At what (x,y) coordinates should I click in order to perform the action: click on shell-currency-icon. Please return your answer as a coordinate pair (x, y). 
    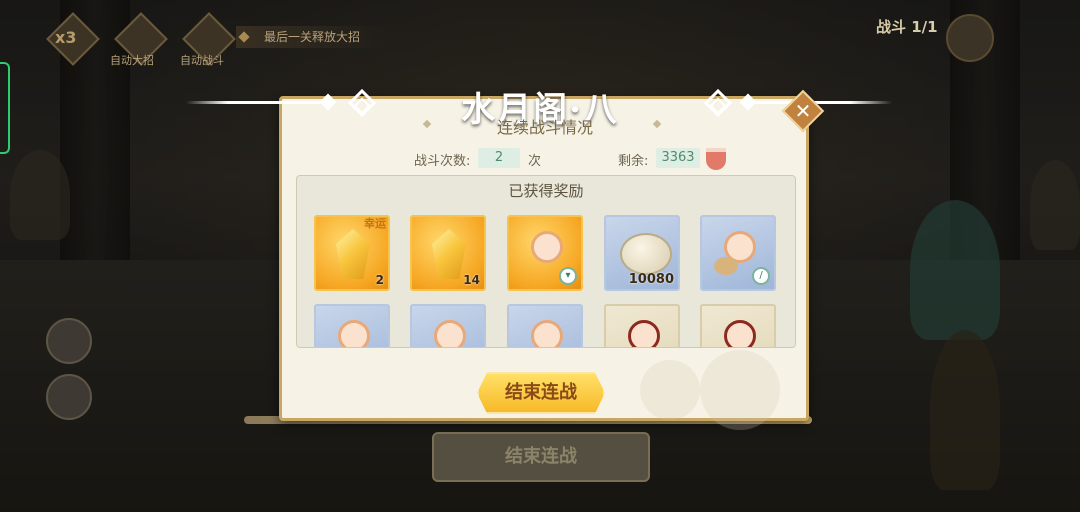
    Looking at the image, I should click on (646, 254).